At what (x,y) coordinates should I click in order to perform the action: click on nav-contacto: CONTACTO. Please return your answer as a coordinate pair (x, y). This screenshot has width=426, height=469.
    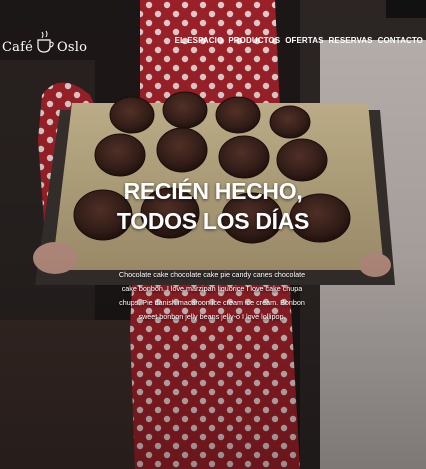
    Looking at the image, I should click on (400, 40).